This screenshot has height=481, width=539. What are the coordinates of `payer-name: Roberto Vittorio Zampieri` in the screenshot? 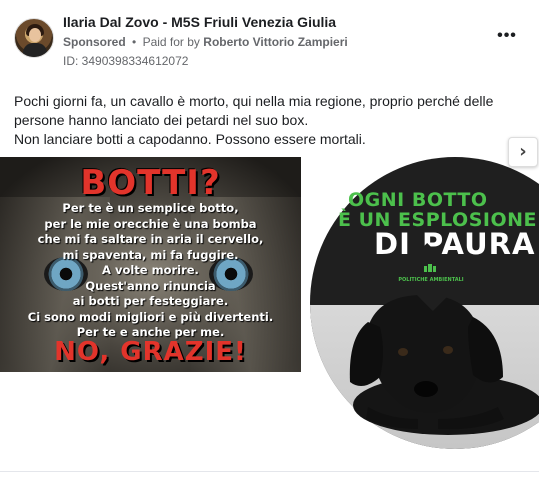 It's located at (275, 42).